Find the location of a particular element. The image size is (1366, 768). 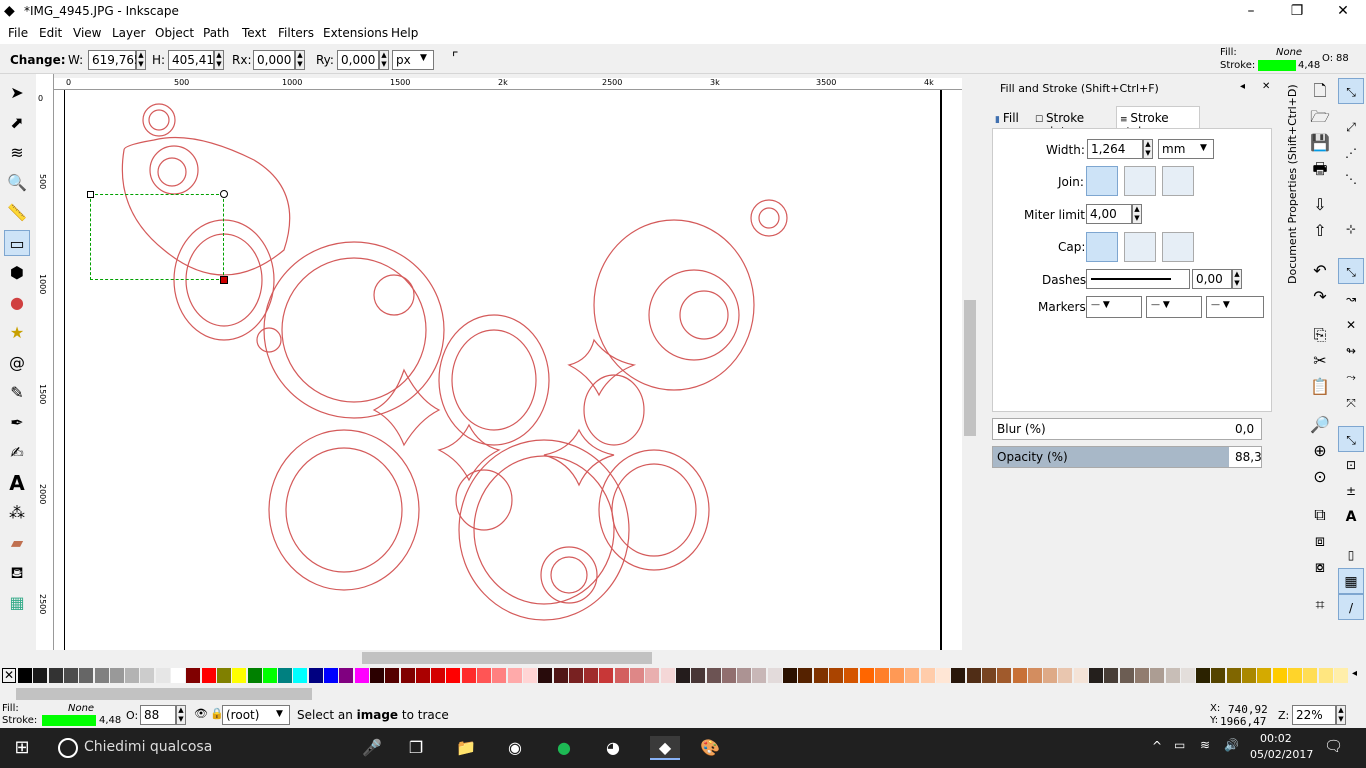

zoom-spin: ▲ ▼ is located at coordinates (1341, 715).